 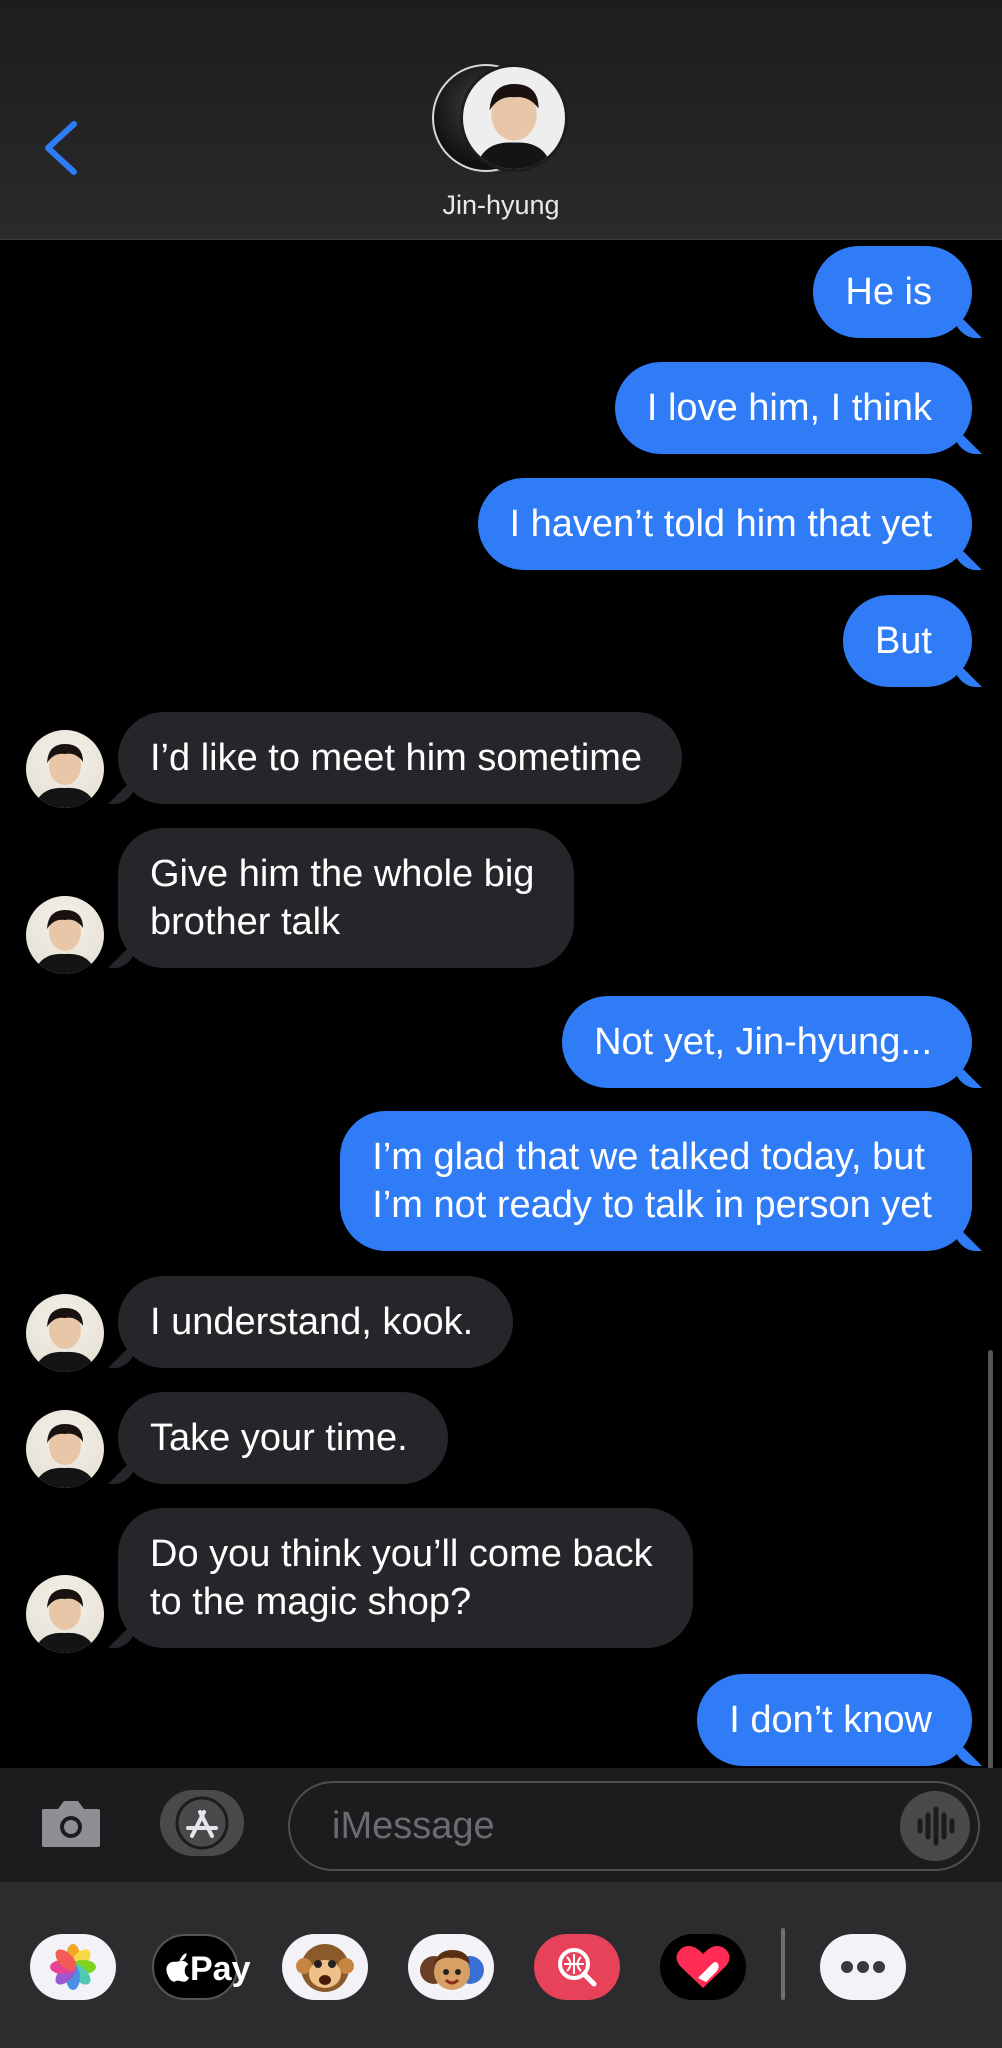 What do you see at coordinates (648, 1157) in the screenshot?
I see `message-text-line: I’m glad that we talked today, but` at bounding box center [648, 1157].